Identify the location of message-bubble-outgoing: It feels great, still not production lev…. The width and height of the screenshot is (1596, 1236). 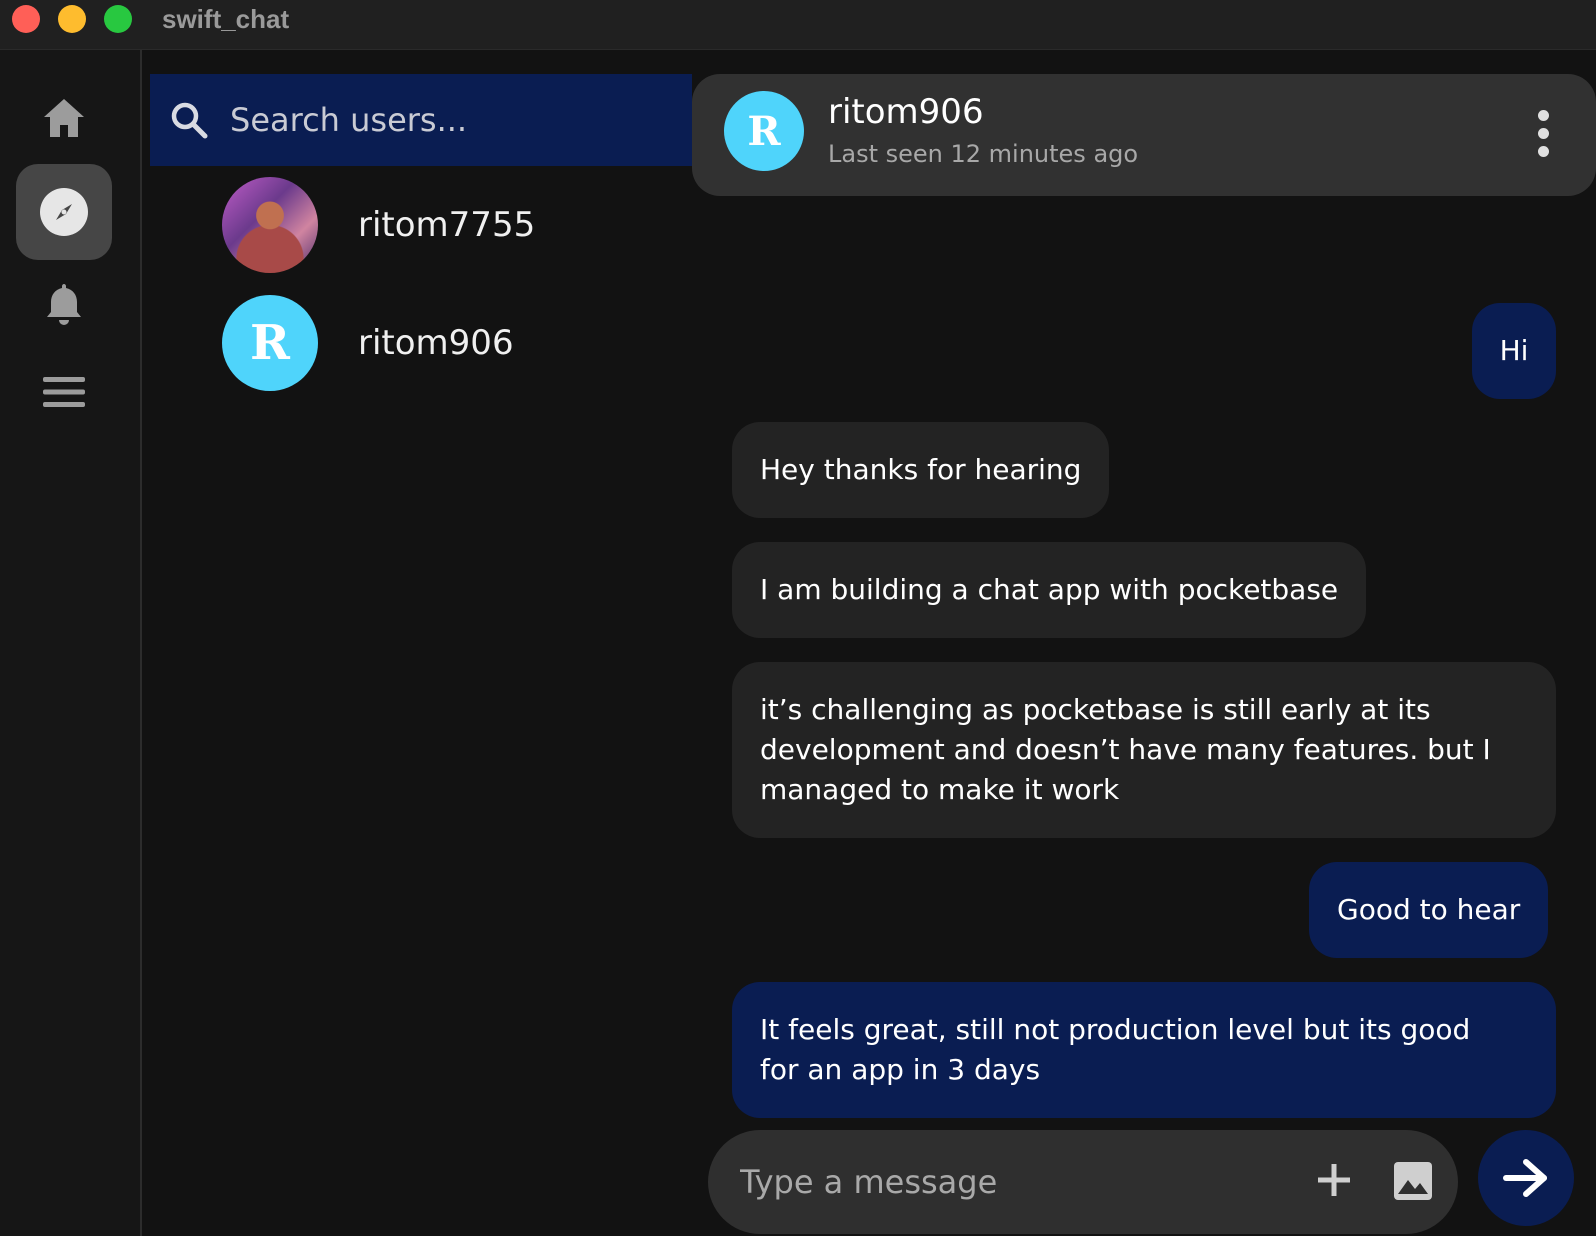
(1144, 1050).